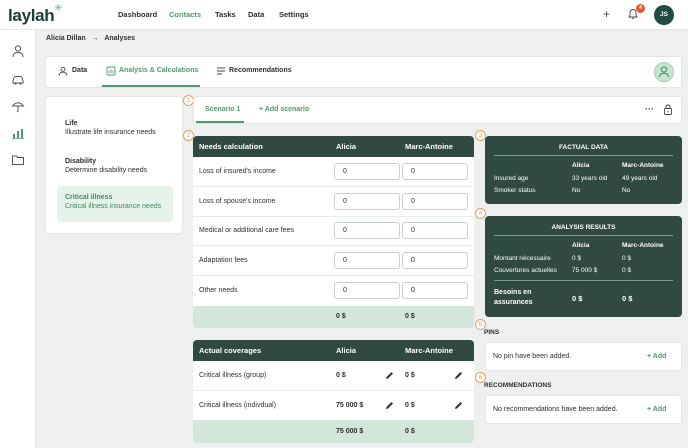 Image resolution: width=688 pixels, height=448 pixels. I want to click on left-rail, so click(18, 239).